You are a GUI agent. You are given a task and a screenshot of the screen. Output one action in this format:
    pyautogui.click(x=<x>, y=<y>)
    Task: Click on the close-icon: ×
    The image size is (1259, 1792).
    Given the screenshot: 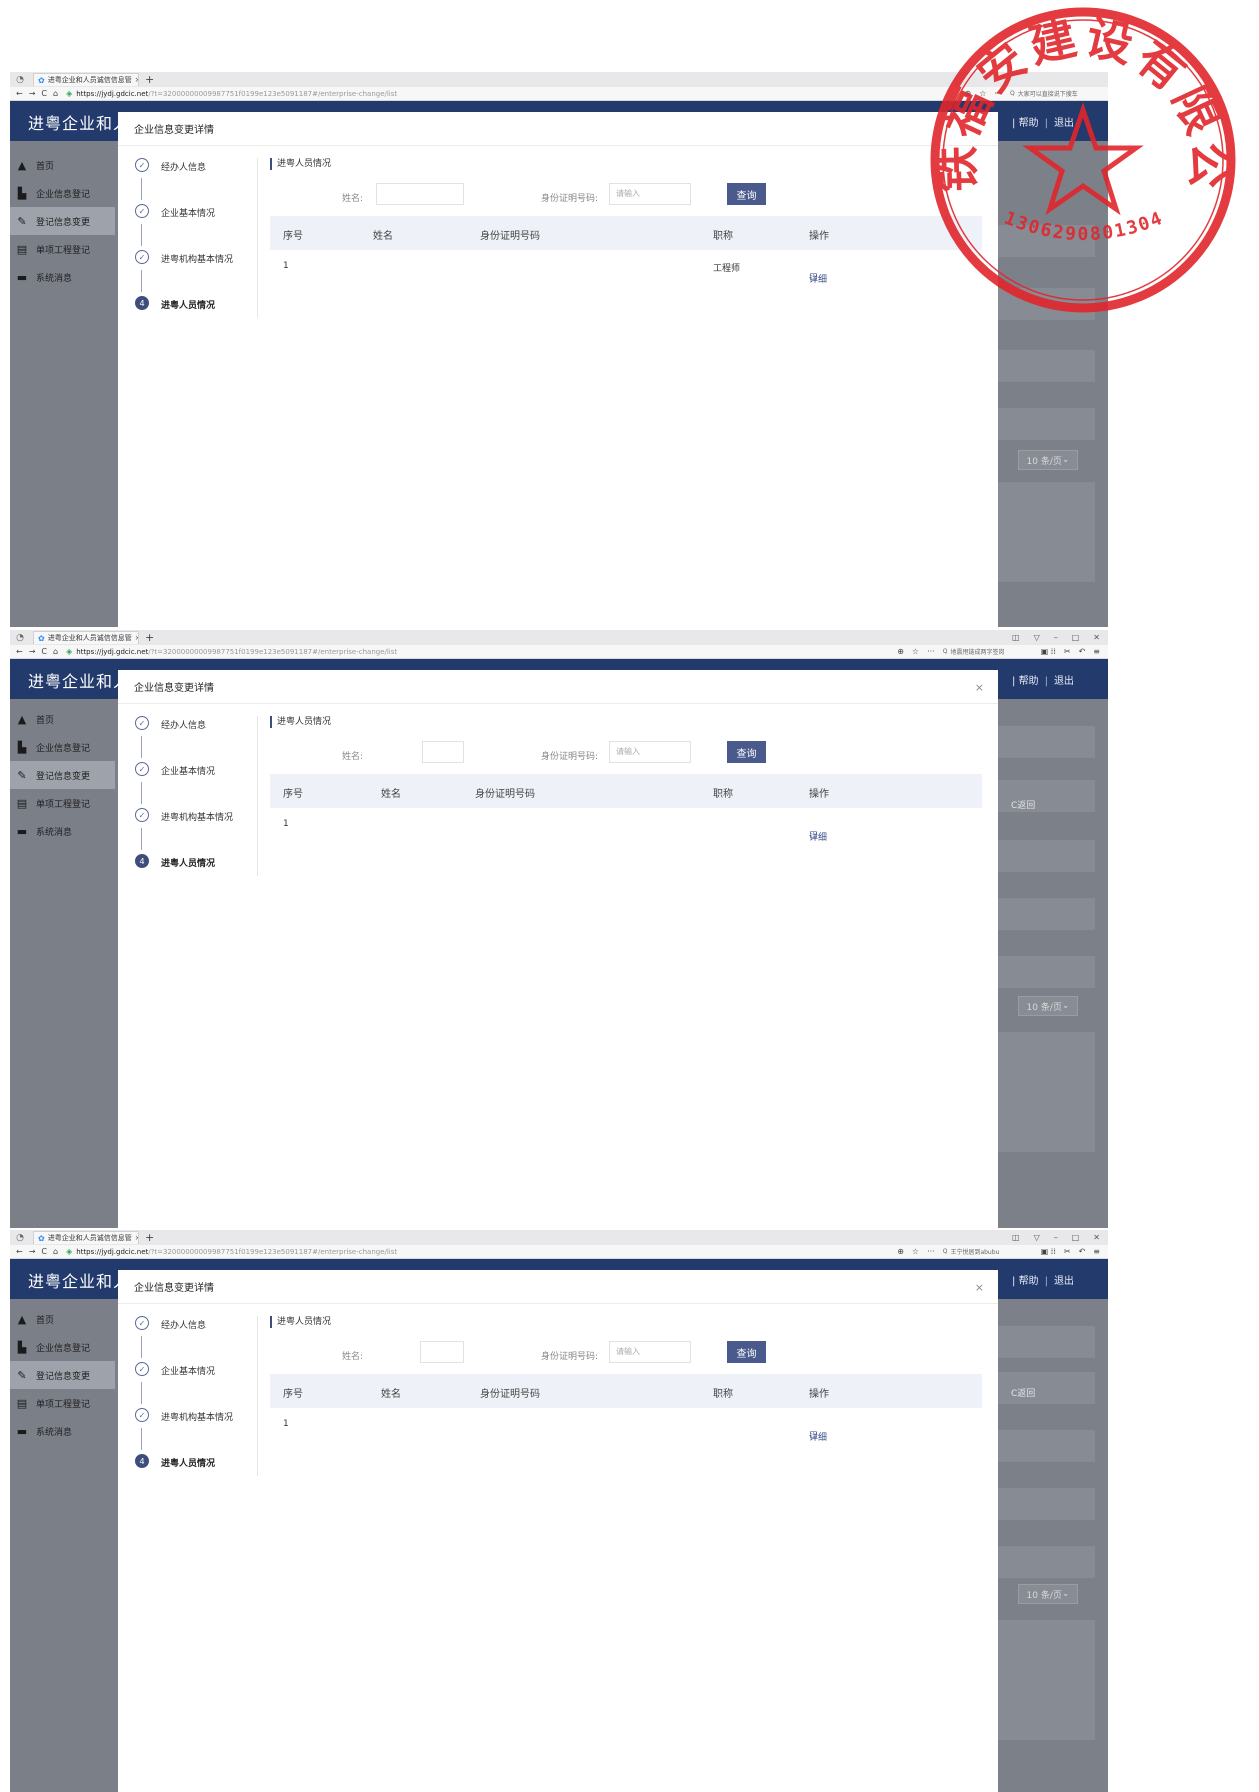 What is the action you would take?
    pyautogui.click(x=979, y=687)
    